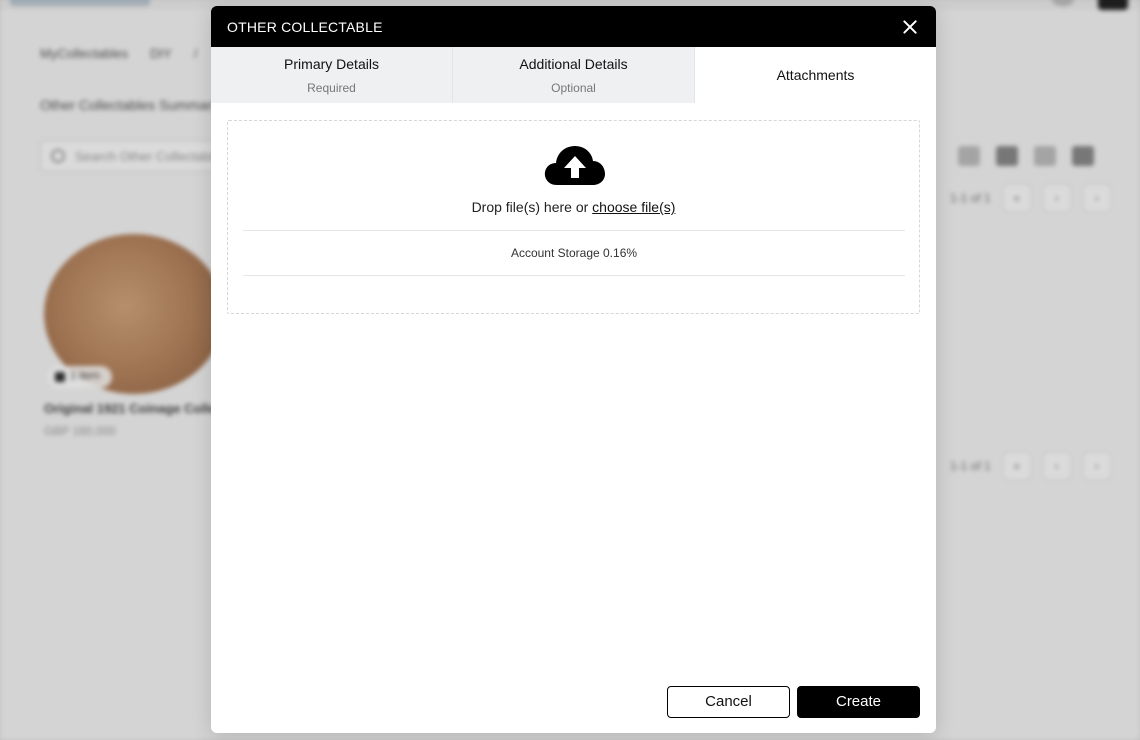  I want to click on account-storage: Account Storage 0.16%, so click(574, 253).